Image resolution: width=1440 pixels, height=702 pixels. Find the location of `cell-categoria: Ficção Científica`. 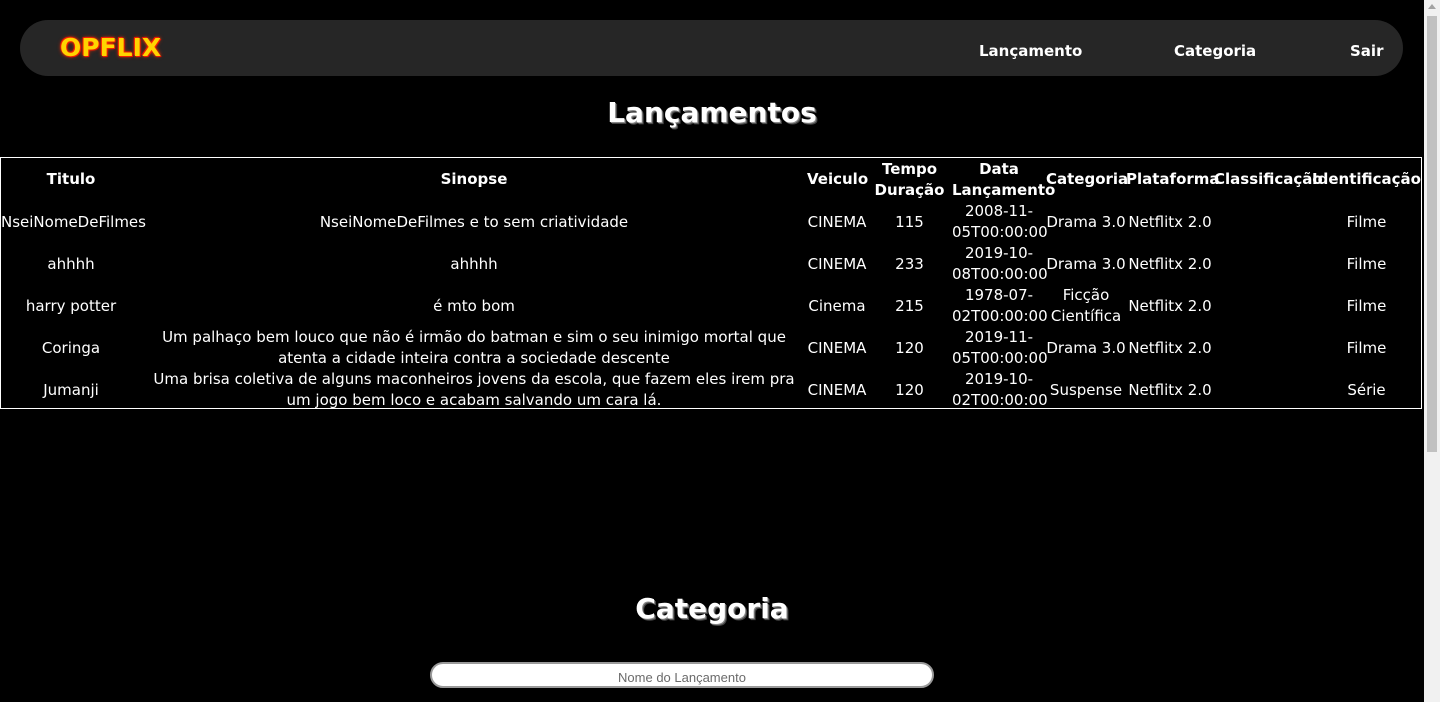

cell-categoria: Ficção Científica is located at coordinates (1086, 305).